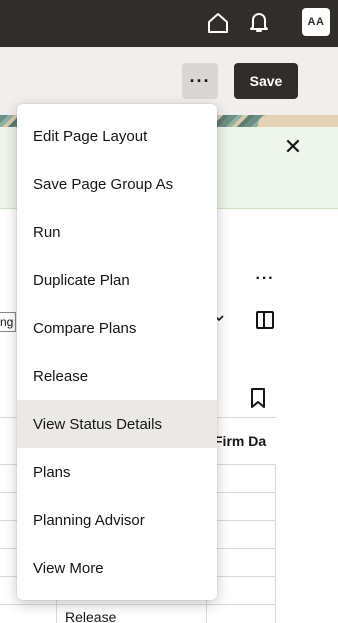 Image resolution: width=338 pixels, height=623 pixels. I want to click on bell-icon, so click(259, 22).